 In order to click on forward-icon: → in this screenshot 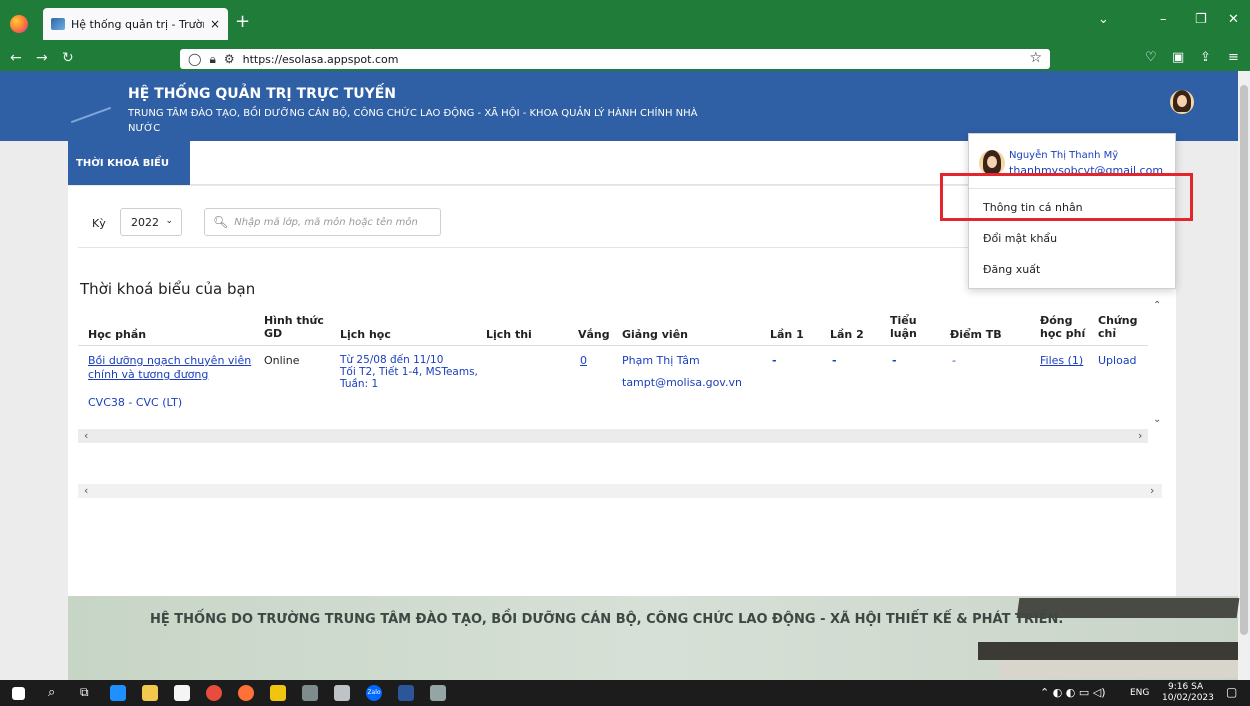, I will do `click(42, 58)`.